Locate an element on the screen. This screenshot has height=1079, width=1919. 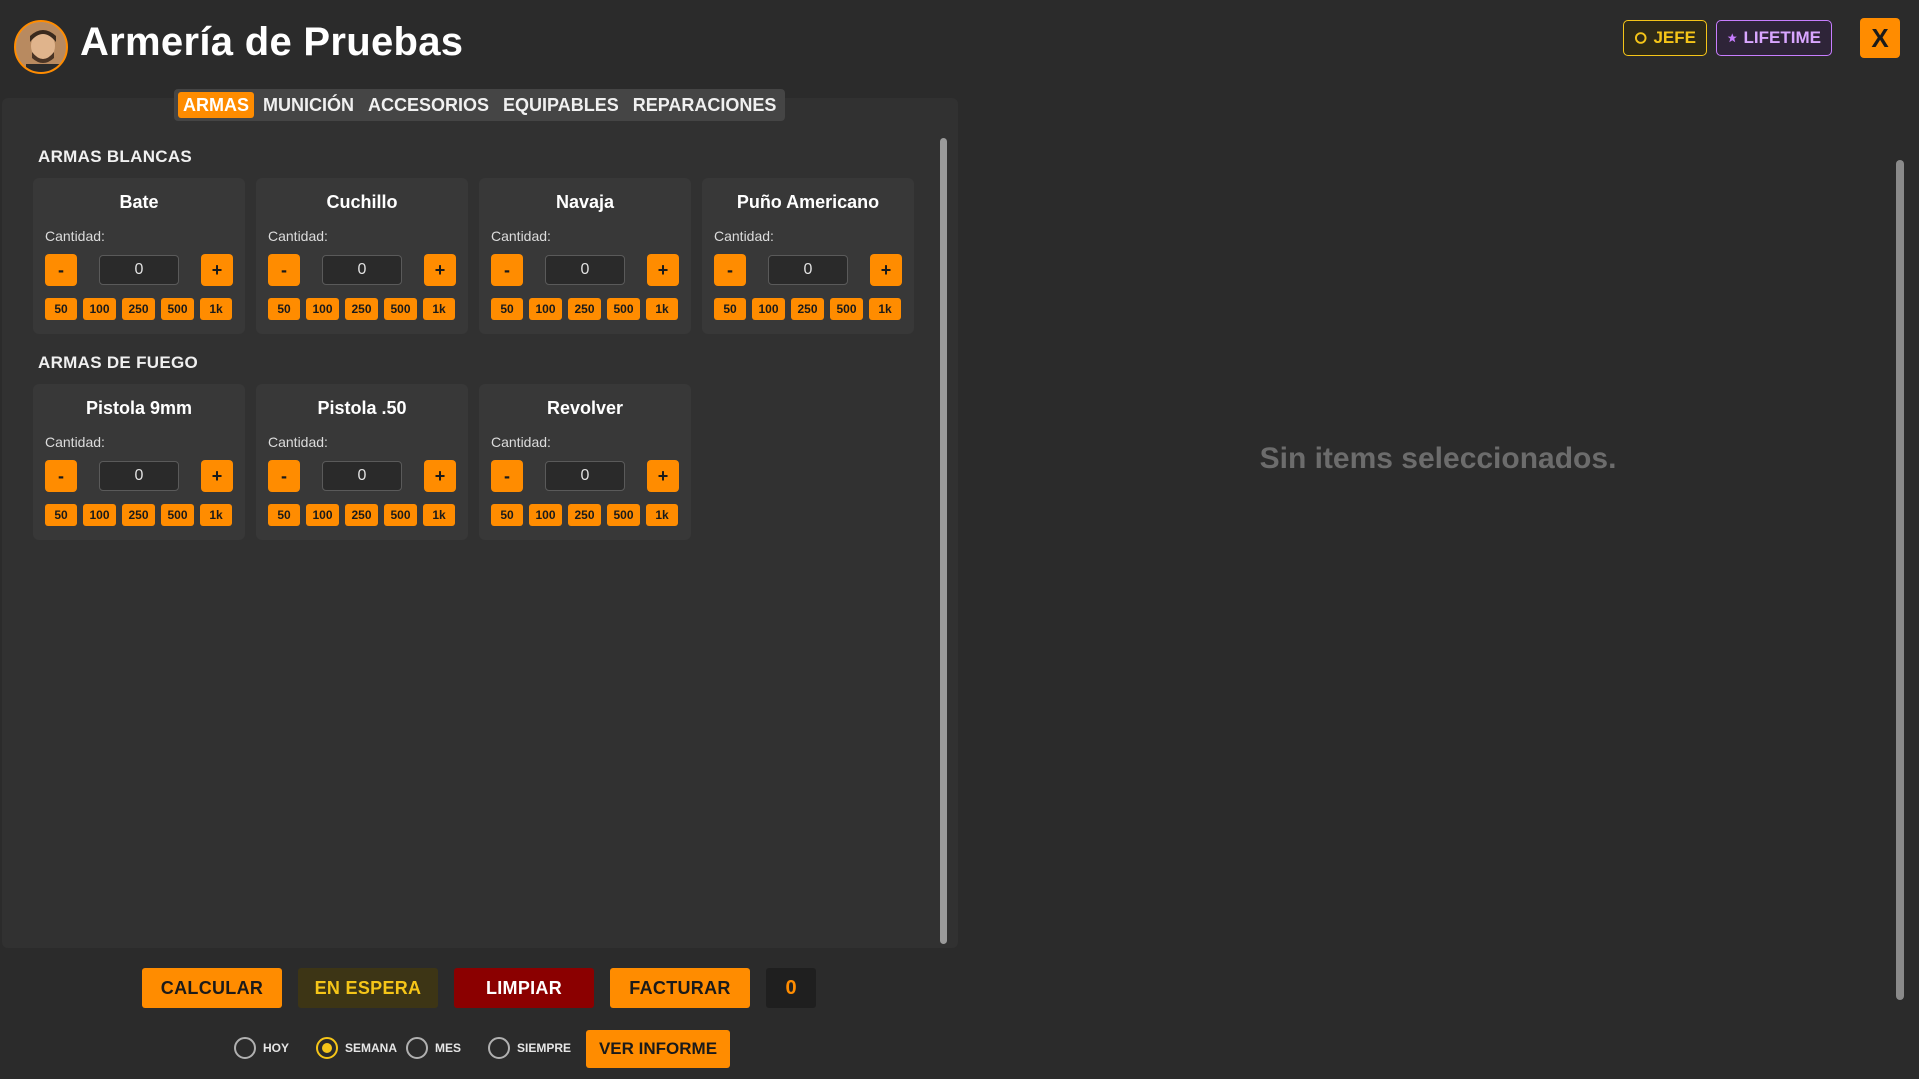
item-card-cuchillo: Cuchillo Cantidad: - + 50 100 250 500 1k is located at coordinates (362, 256).